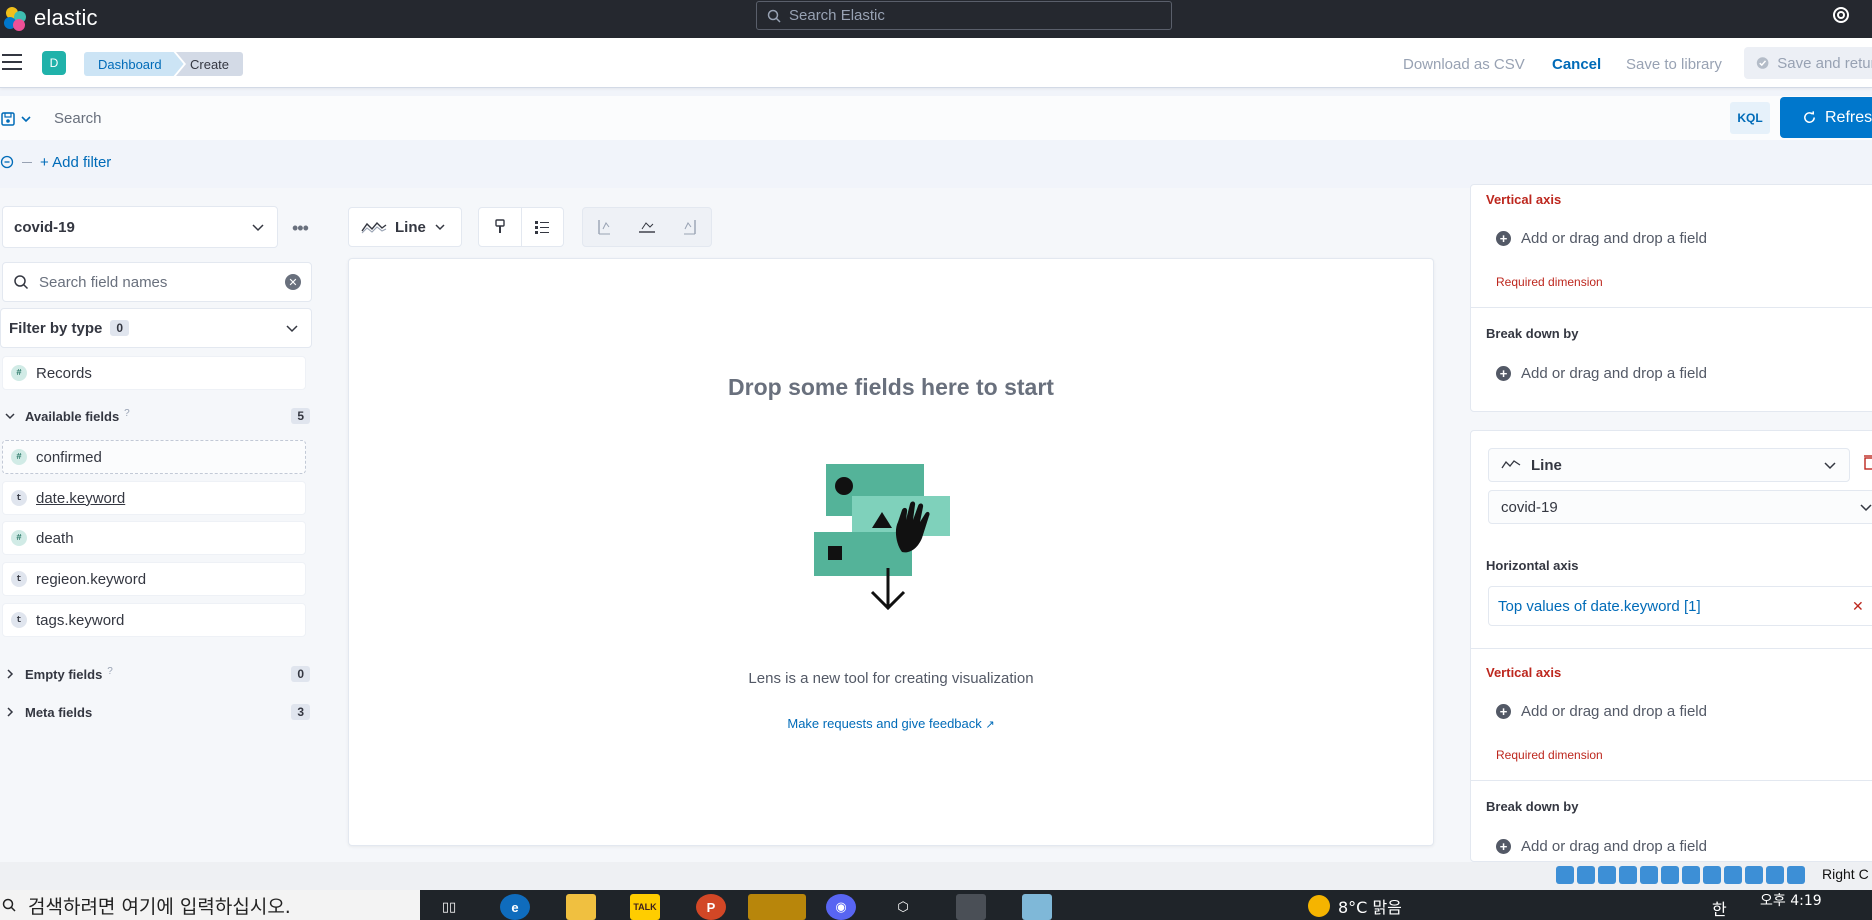  I want to click on add-filter-button: + Add filter, so click(75, 162).